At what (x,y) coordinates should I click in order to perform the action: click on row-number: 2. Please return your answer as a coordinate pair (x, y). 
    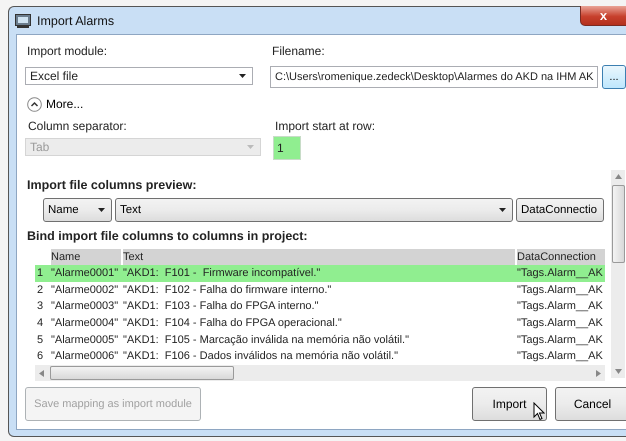
    Looking at the image, I should click on (40, 290).